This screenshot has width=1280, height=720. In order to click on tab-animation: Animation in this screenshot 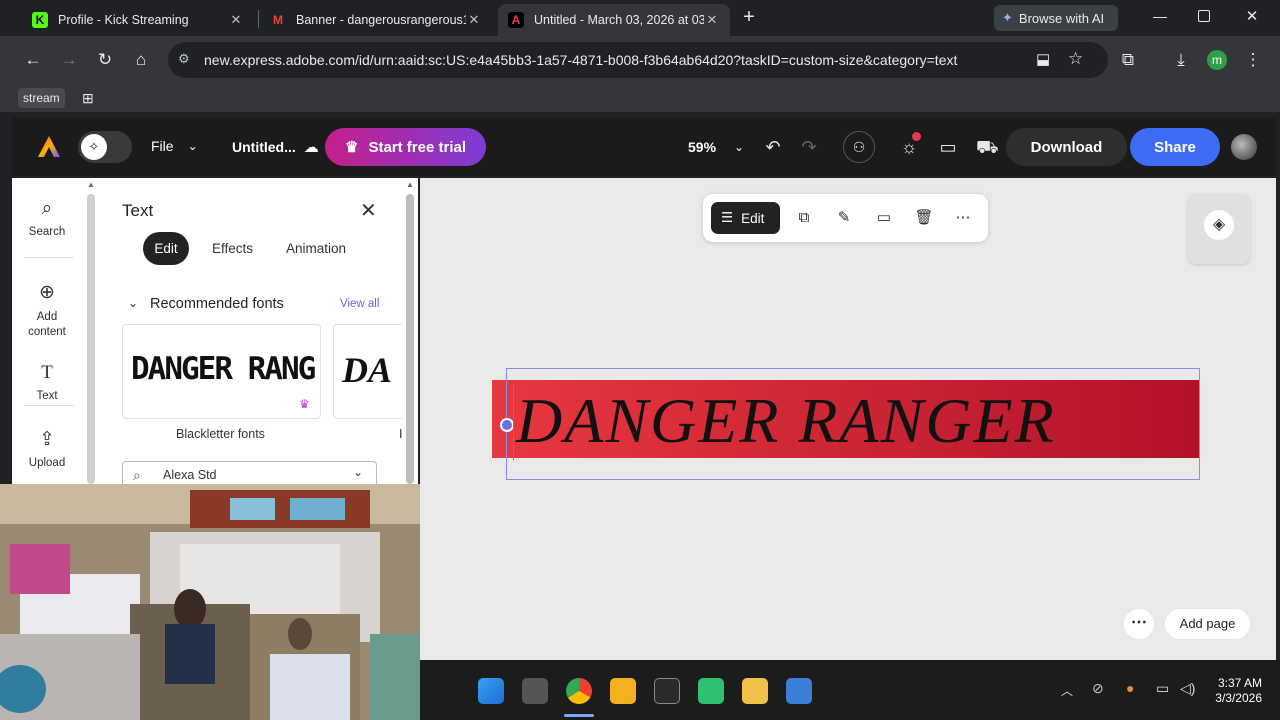, I will do `click(316, 248)`.